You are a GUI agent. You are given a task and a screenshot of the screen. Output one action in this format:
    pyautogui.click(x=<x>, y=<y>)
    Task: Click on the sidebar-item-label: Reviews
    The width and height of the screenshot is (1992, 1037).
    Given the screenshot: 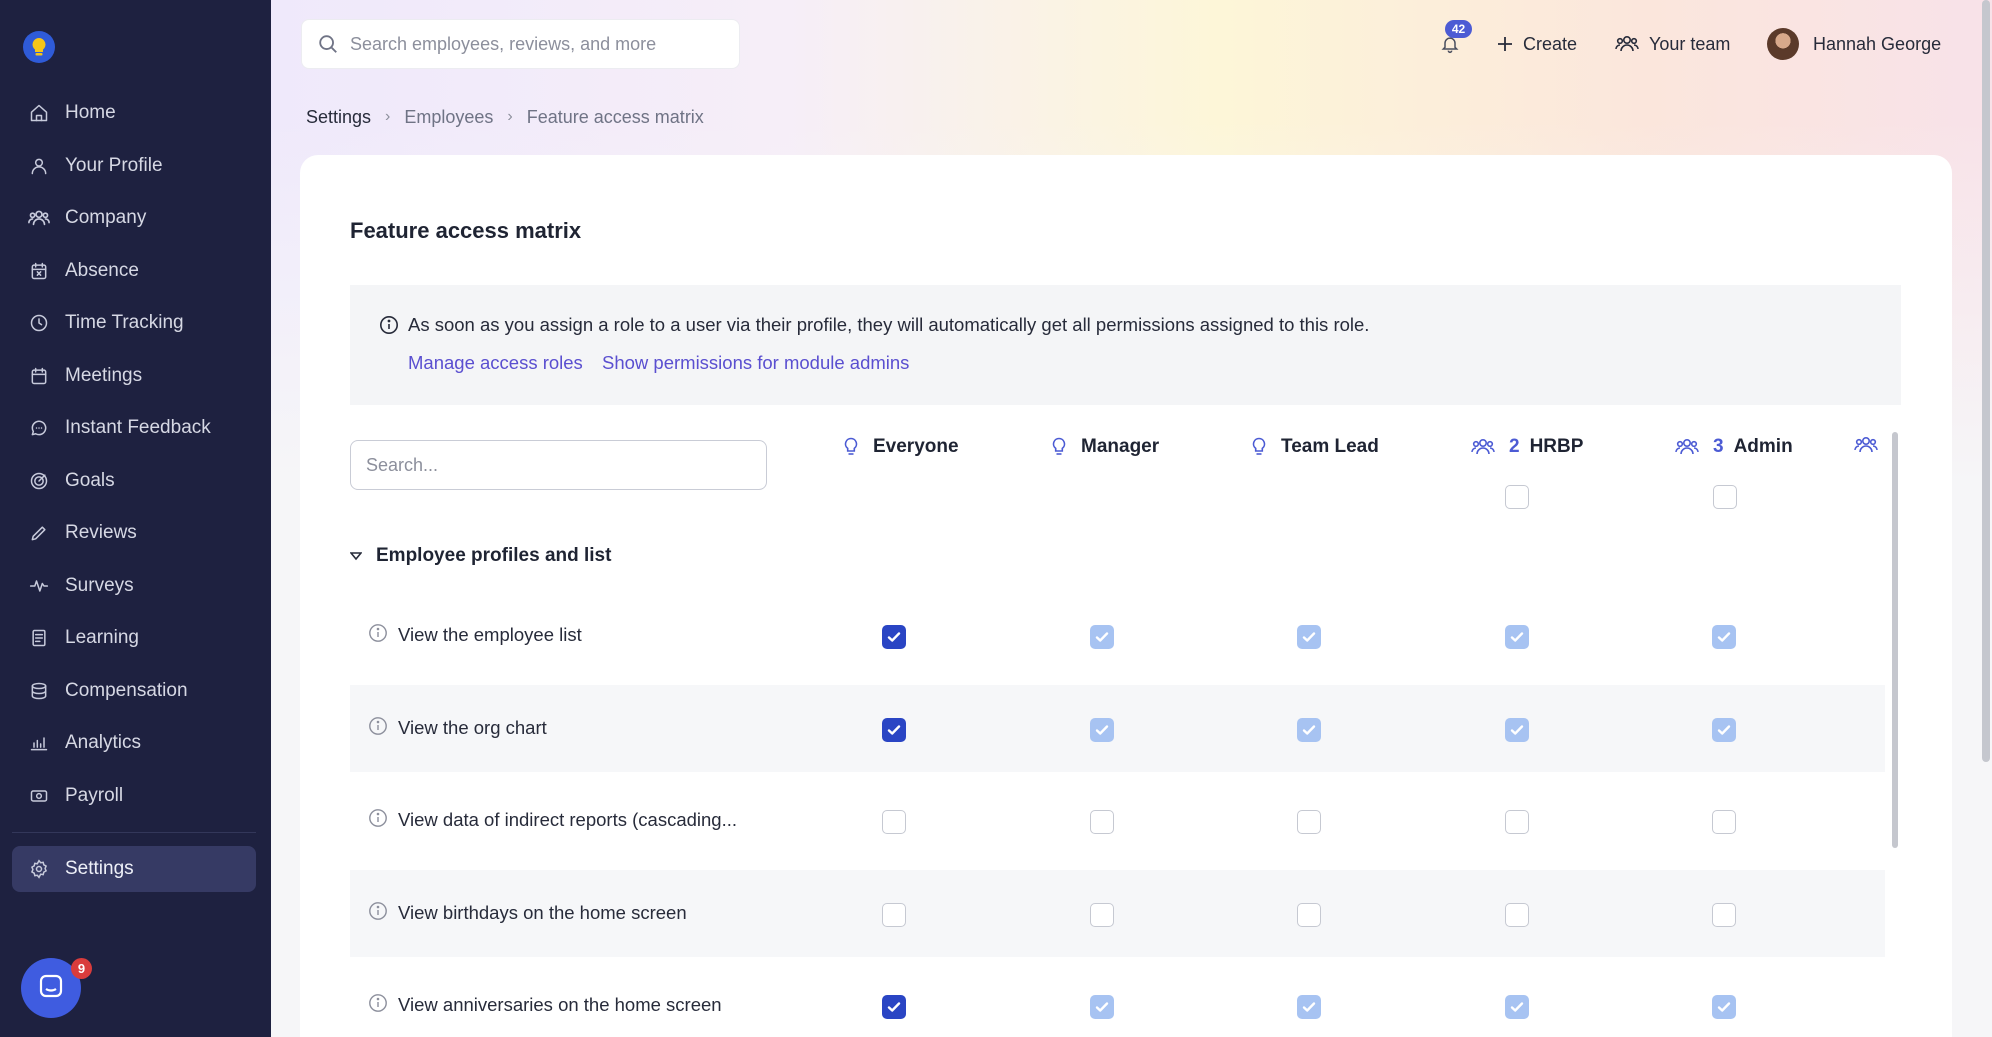 What is the action you would take?
    pyautogui.click(x=101, y=532)
    